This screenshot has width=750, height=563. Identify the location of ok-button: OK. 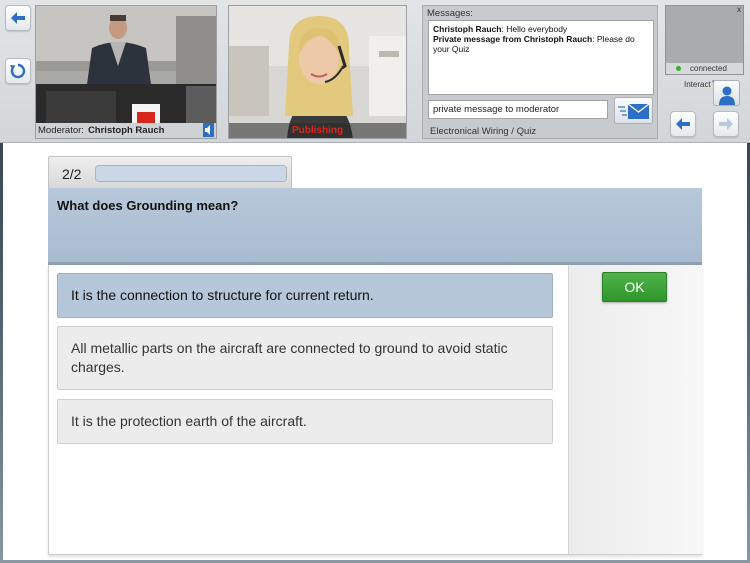
(634, 287).